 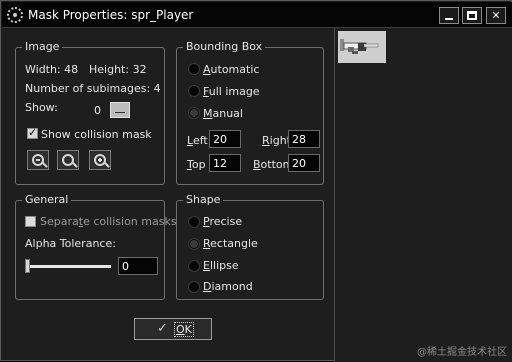 What do you see at coordinates (96, 134) in the screenshot?
I see `show-collision-label: Show collision mask` at bounding box center [96, 134].